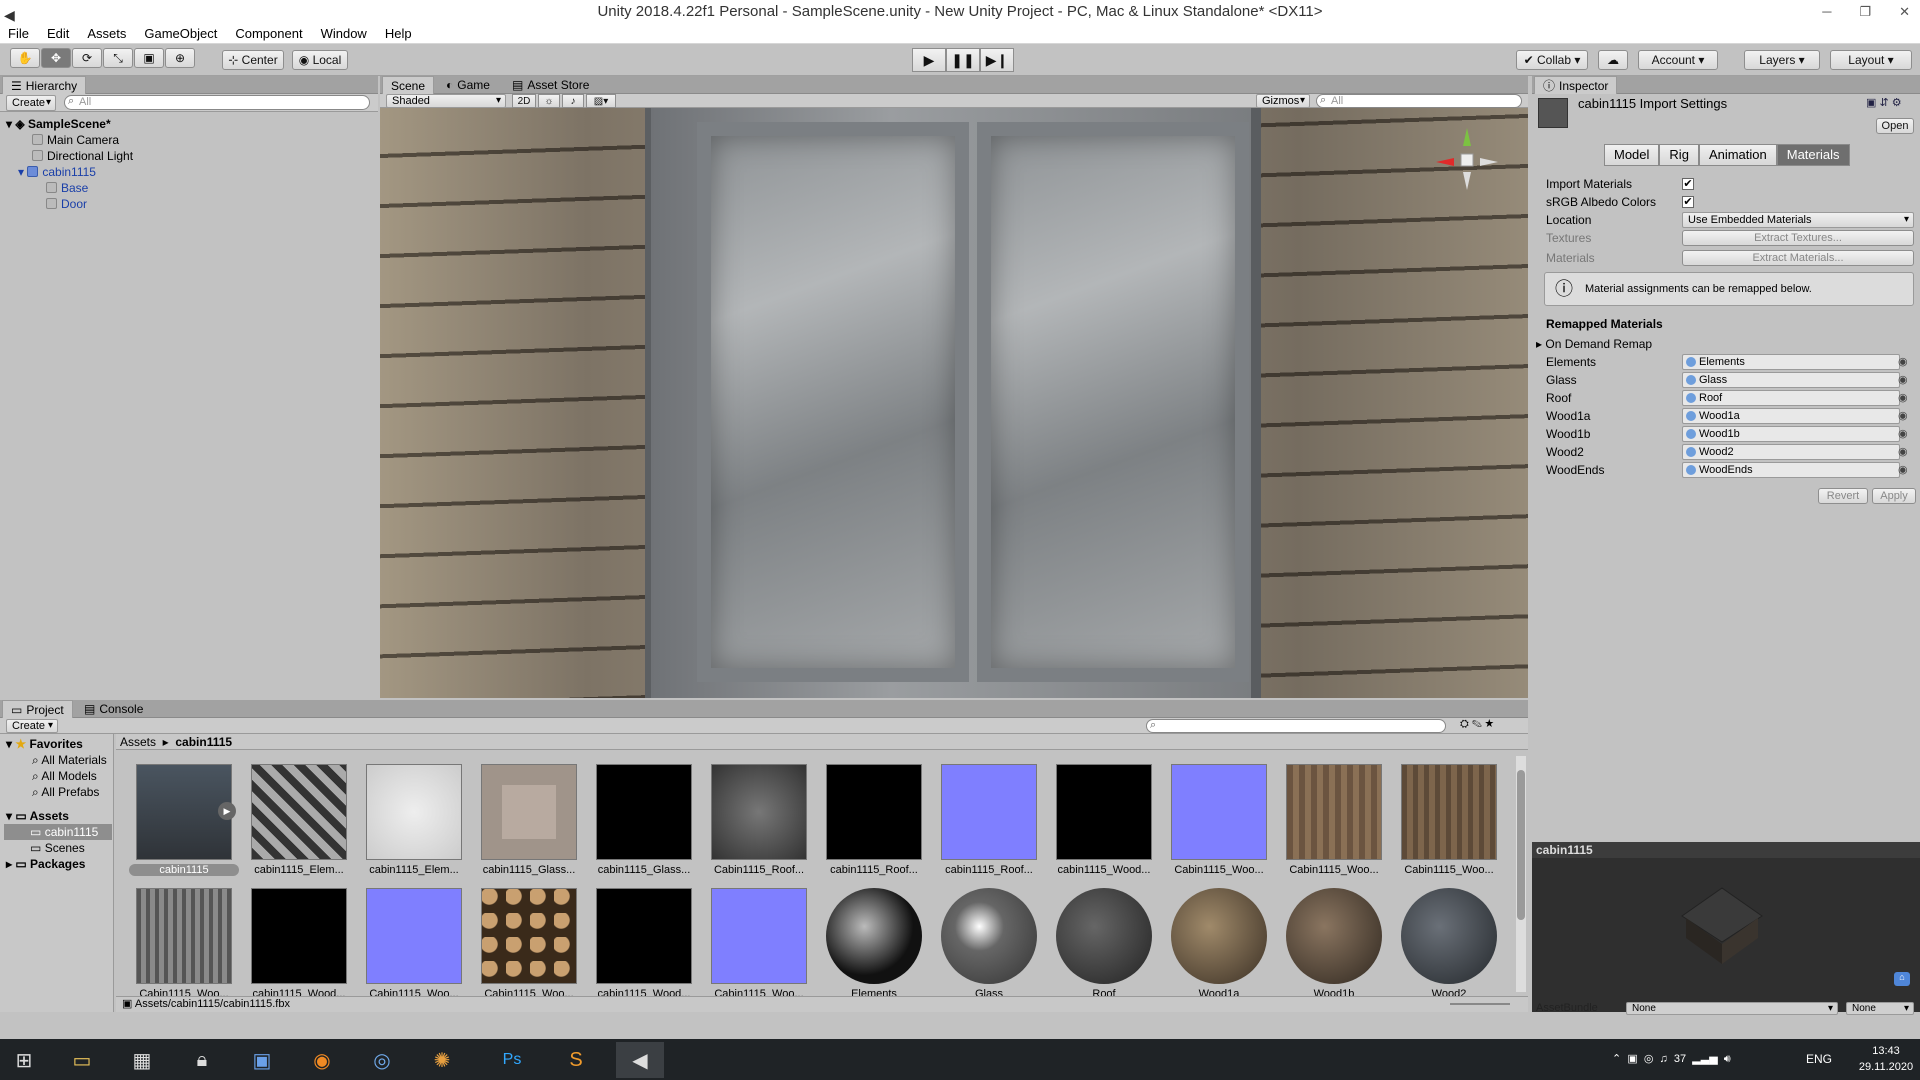  I want to click on packages-foldout: ▸ ▭ Packages, so click(45, 864).